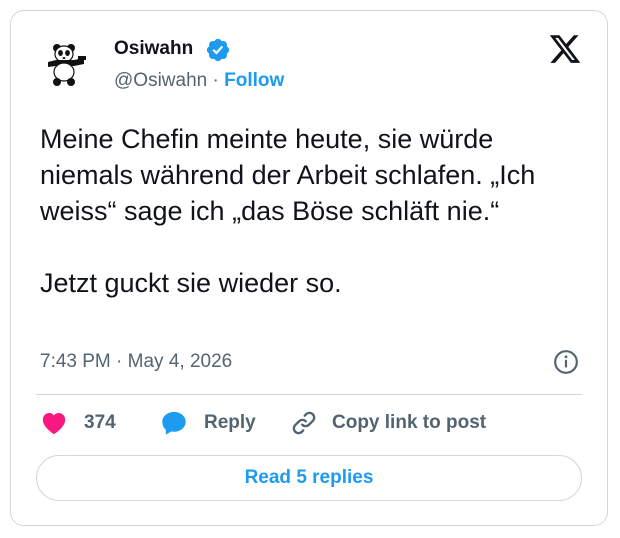 The height and width of the screenshot is (538, 620). Describe the element at coordinates (409, 422) in the screenshot. I see `copy-link-label: Copy link to post` at that location.